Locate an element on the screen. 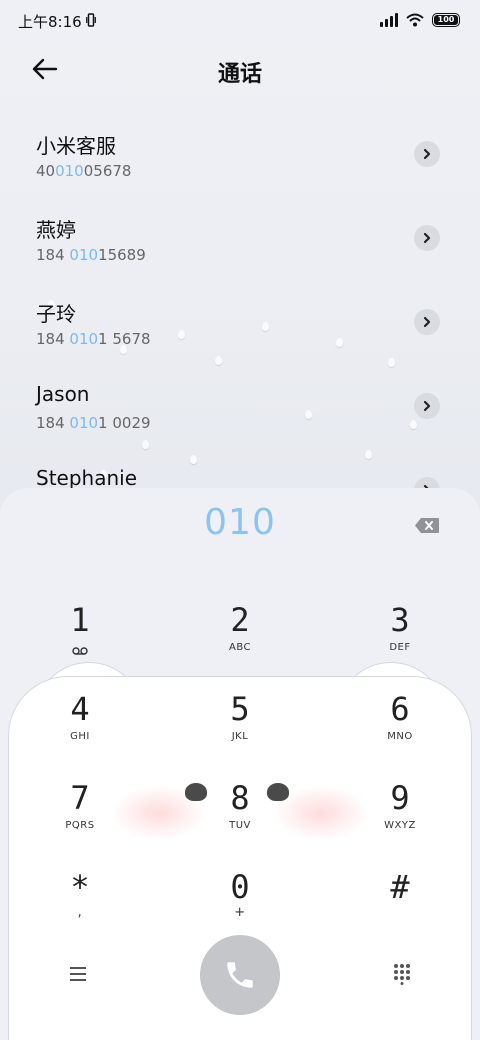 This screenshot has height=1040, width=480. dial-key-9: 9 WXYZ is located at coordinates (400, 818).